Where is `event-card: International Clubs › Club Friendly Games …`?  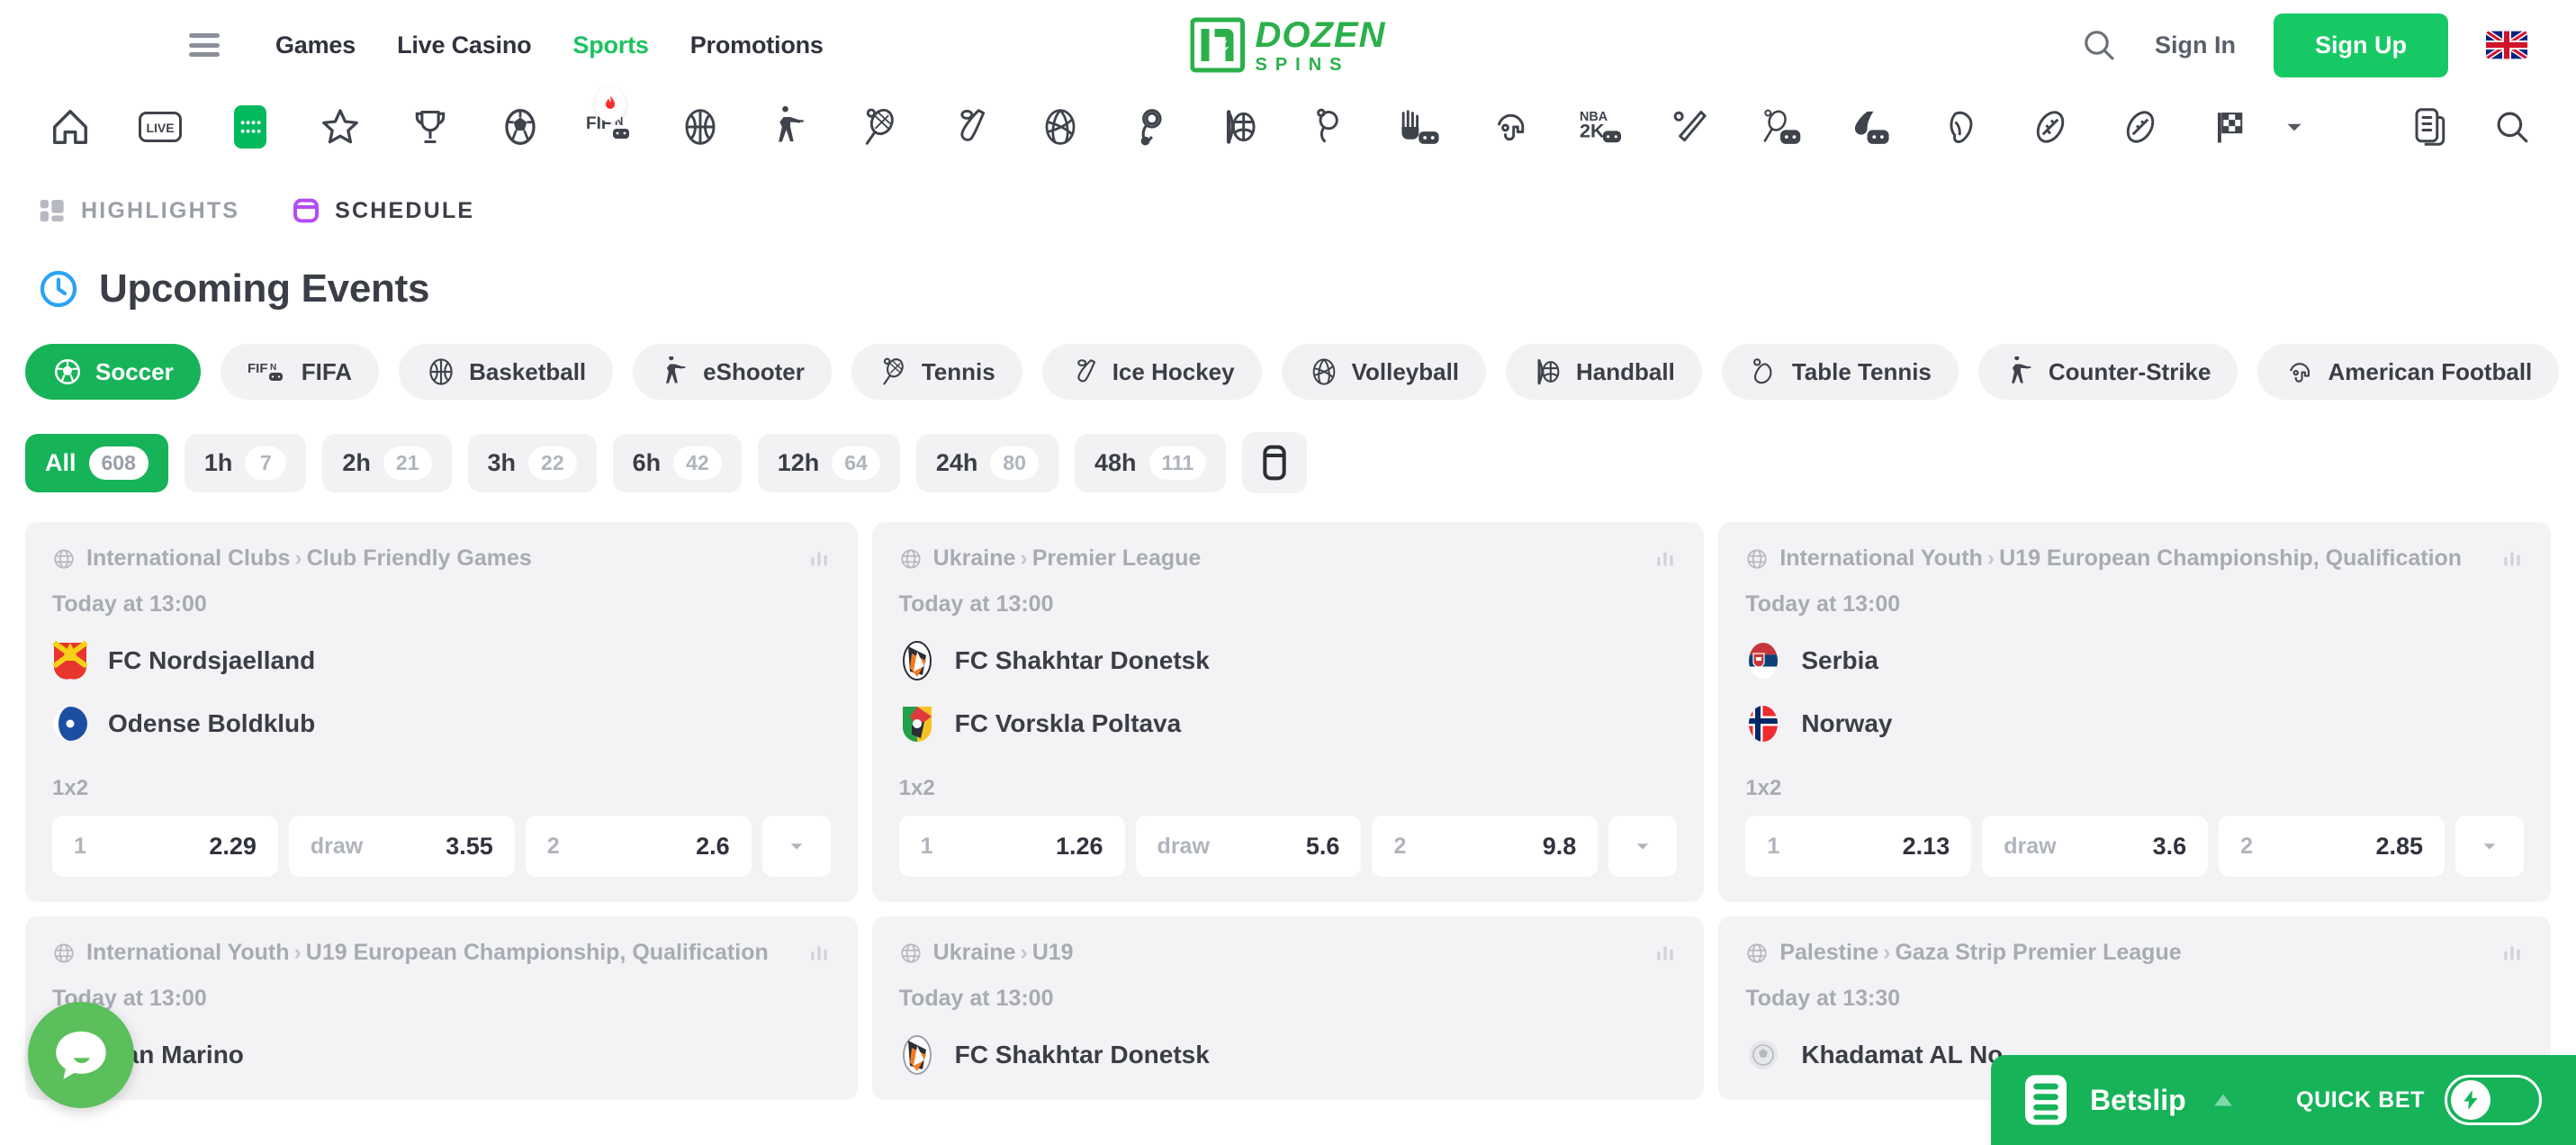 event-card: International Clubs › Club Friendly Games … is located at coordinates (441, 712).